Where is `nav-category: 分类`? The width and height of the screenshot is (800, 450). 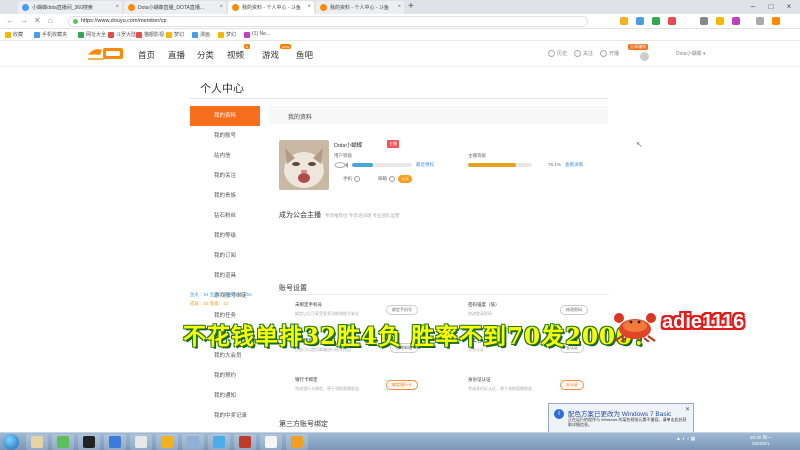 nav-category: 分类 is located at coordinates (205, 55).